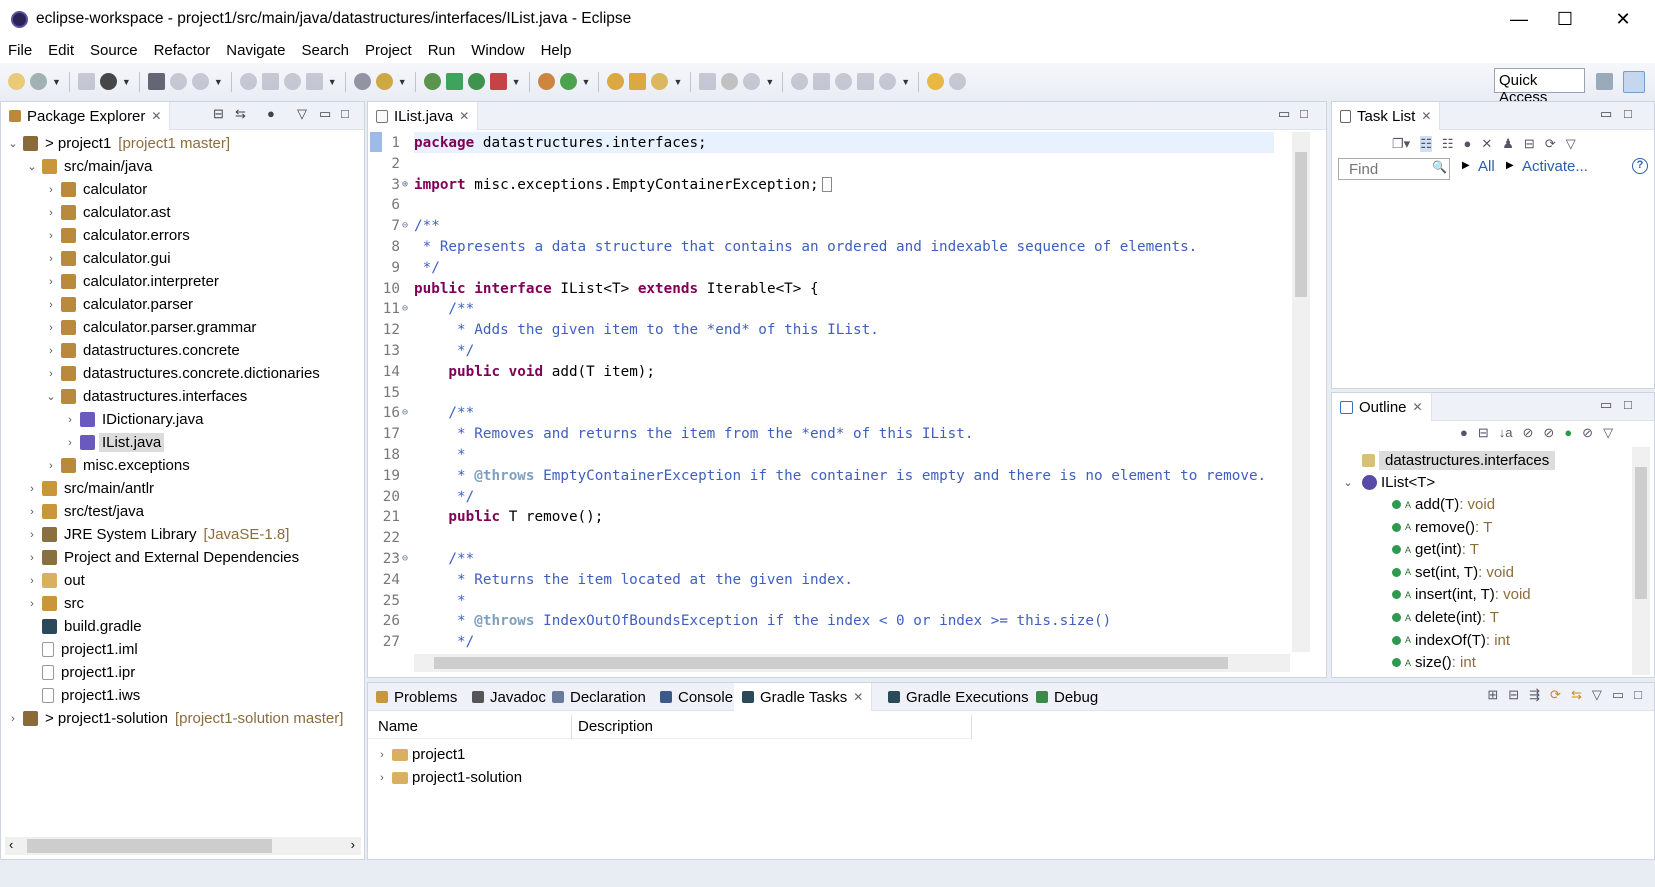 The height and width of the screenshot is (887, 1655). What do you see at coordinates (1628, 404) in the screenshot?
I see `maximize-view-icon: □` at bounding box center [1628, 404].